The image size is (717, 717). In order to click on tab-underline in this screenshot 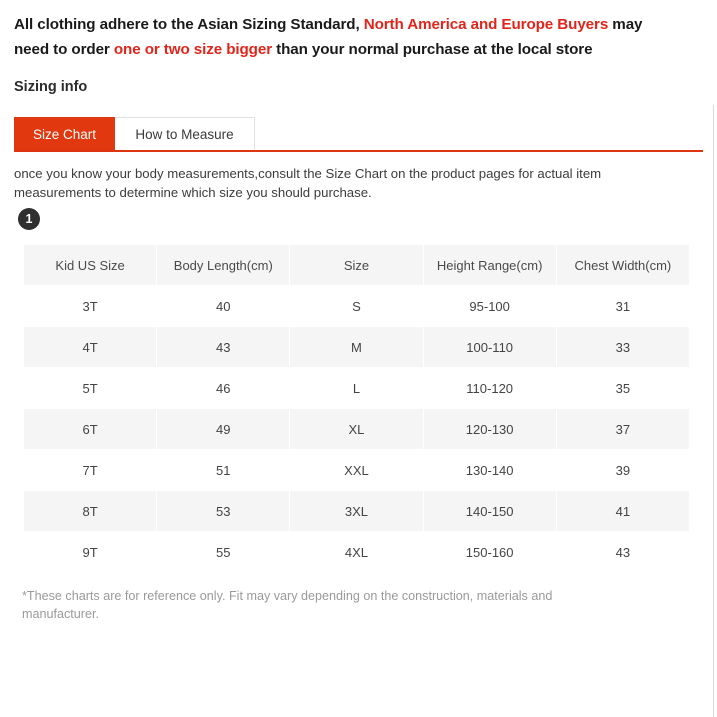, I will do `click(358, 151)`.